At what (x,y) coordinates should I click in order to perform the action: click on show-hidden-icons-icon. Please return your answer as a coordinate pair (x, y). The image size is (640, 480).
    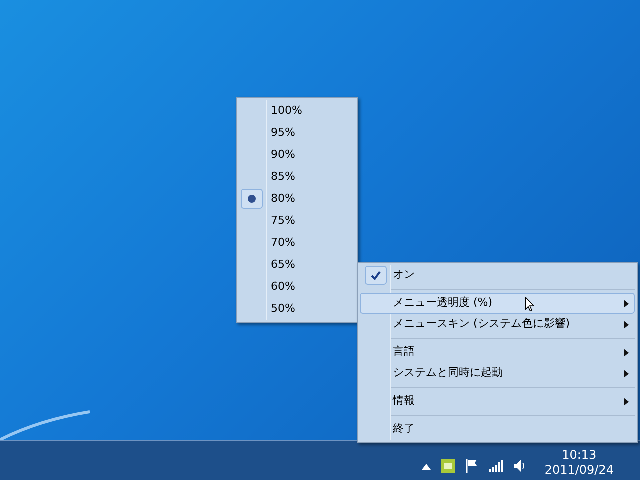
    Looking at the image, I should click on (426, 467).